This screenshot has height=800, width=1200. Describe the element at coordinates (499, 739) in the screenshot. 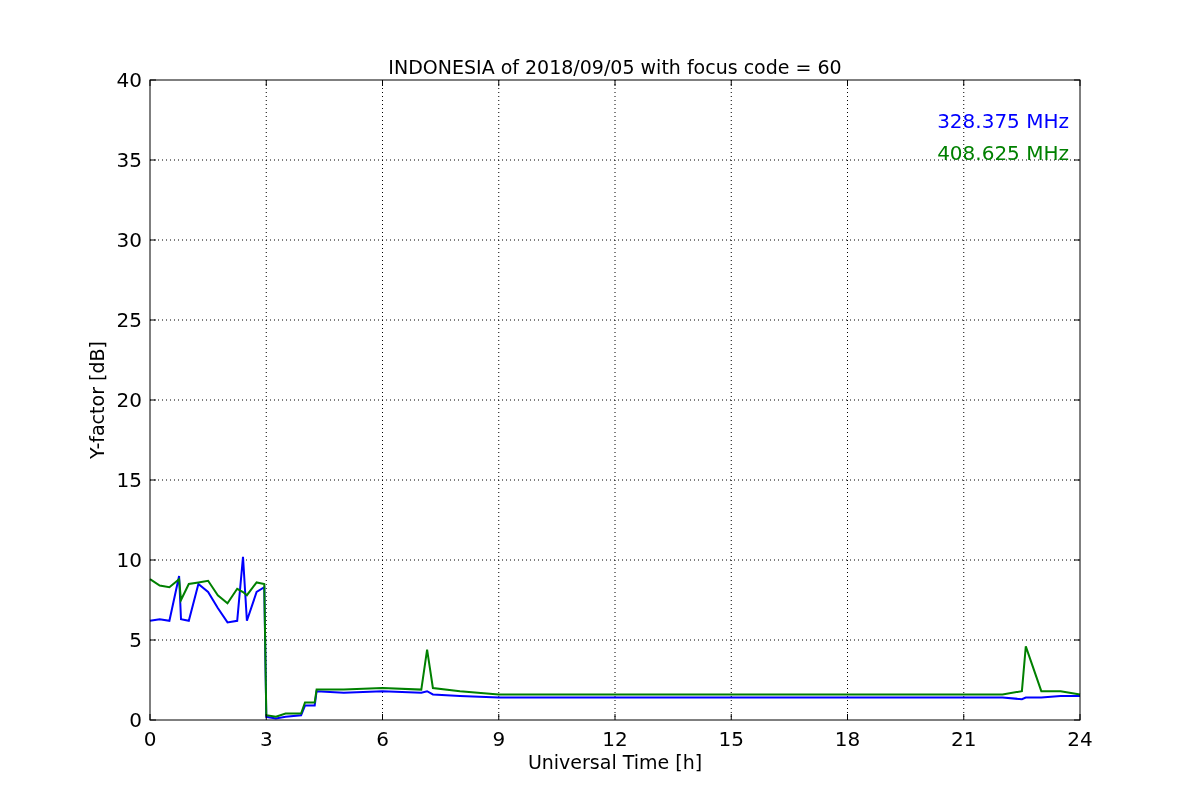

I see `tick-label: 9` at that location.